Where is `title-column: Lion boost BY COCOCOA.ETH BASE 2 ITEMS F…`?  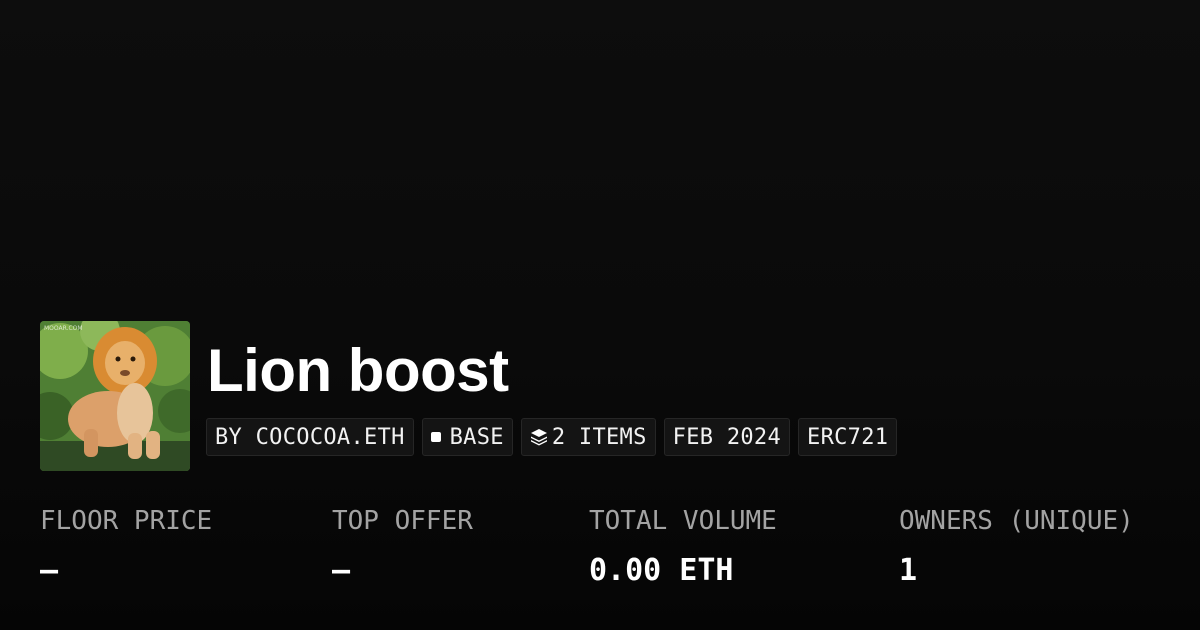 title-column: Lion boost BY COCOCOA.ETH BASE 2 ITEMS F… is located at coordinates (552, 388).